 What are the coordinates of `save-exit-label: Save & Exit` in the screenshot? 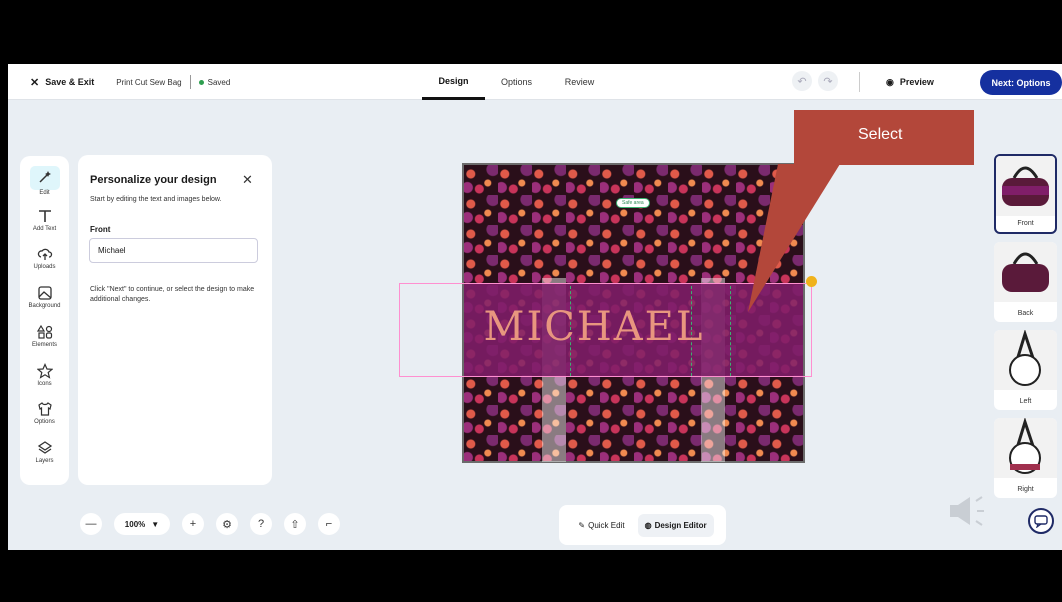 It's located at (70, 82).